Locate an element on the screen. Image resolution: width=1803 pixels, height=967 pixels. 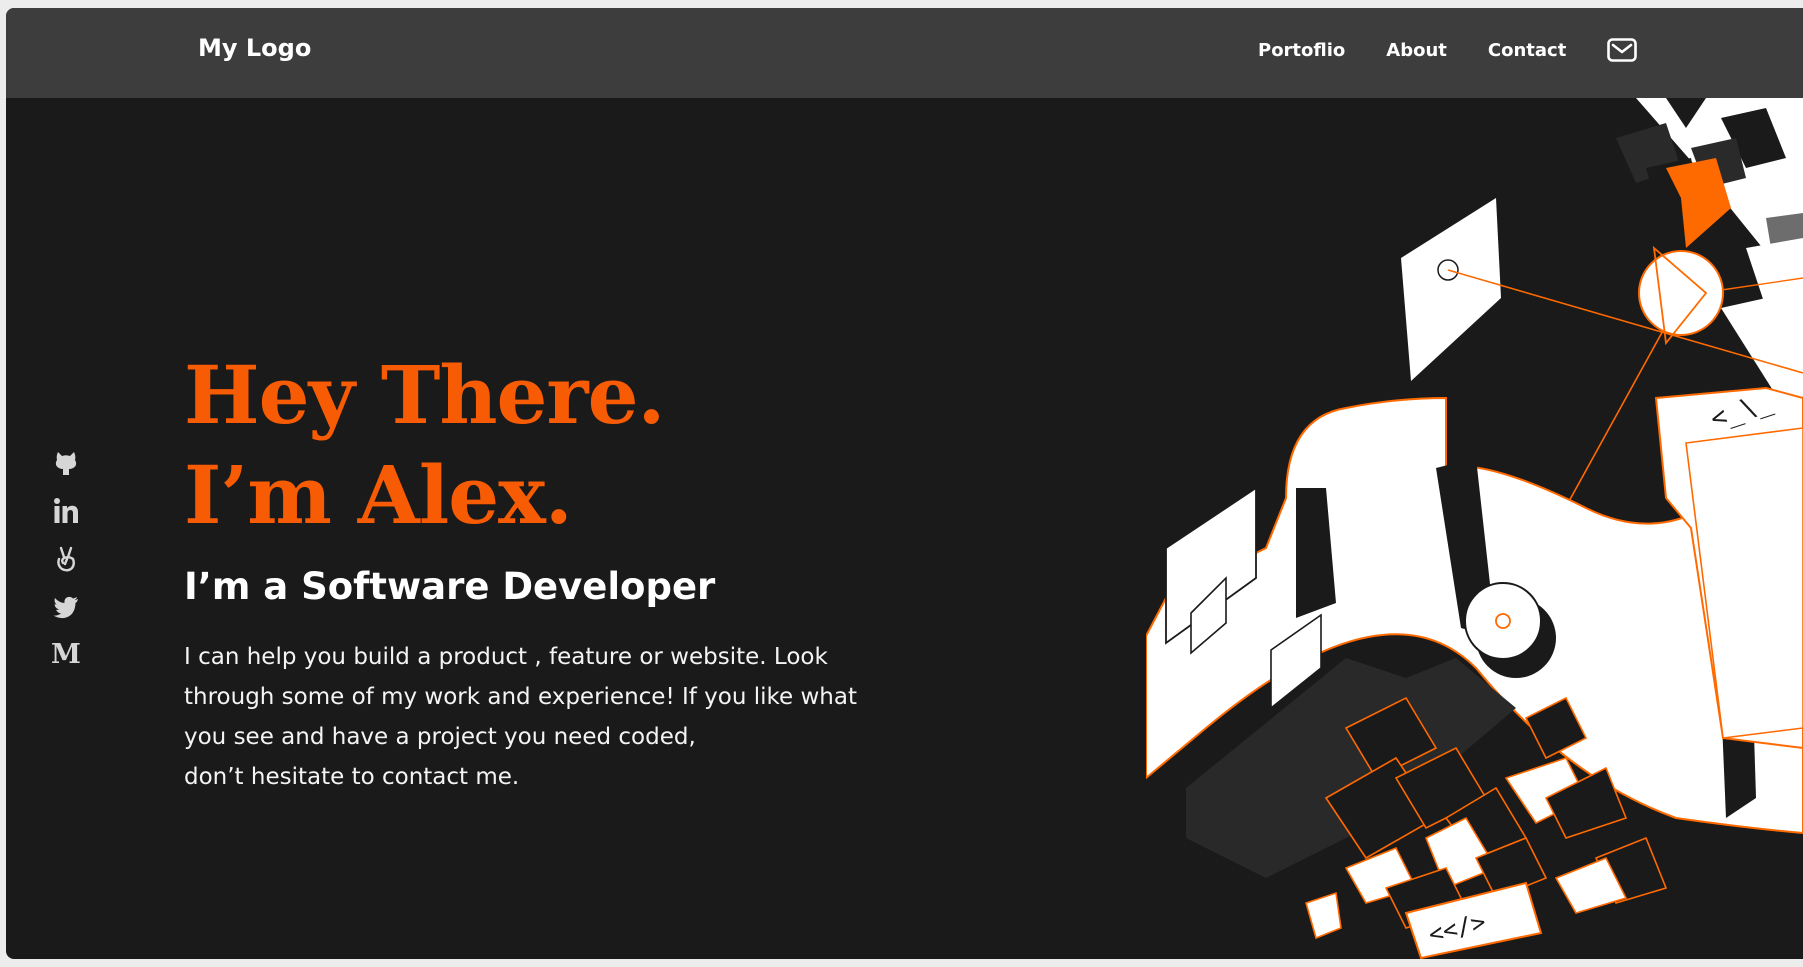
linkedin-icon is located at coordinates (66, 511).